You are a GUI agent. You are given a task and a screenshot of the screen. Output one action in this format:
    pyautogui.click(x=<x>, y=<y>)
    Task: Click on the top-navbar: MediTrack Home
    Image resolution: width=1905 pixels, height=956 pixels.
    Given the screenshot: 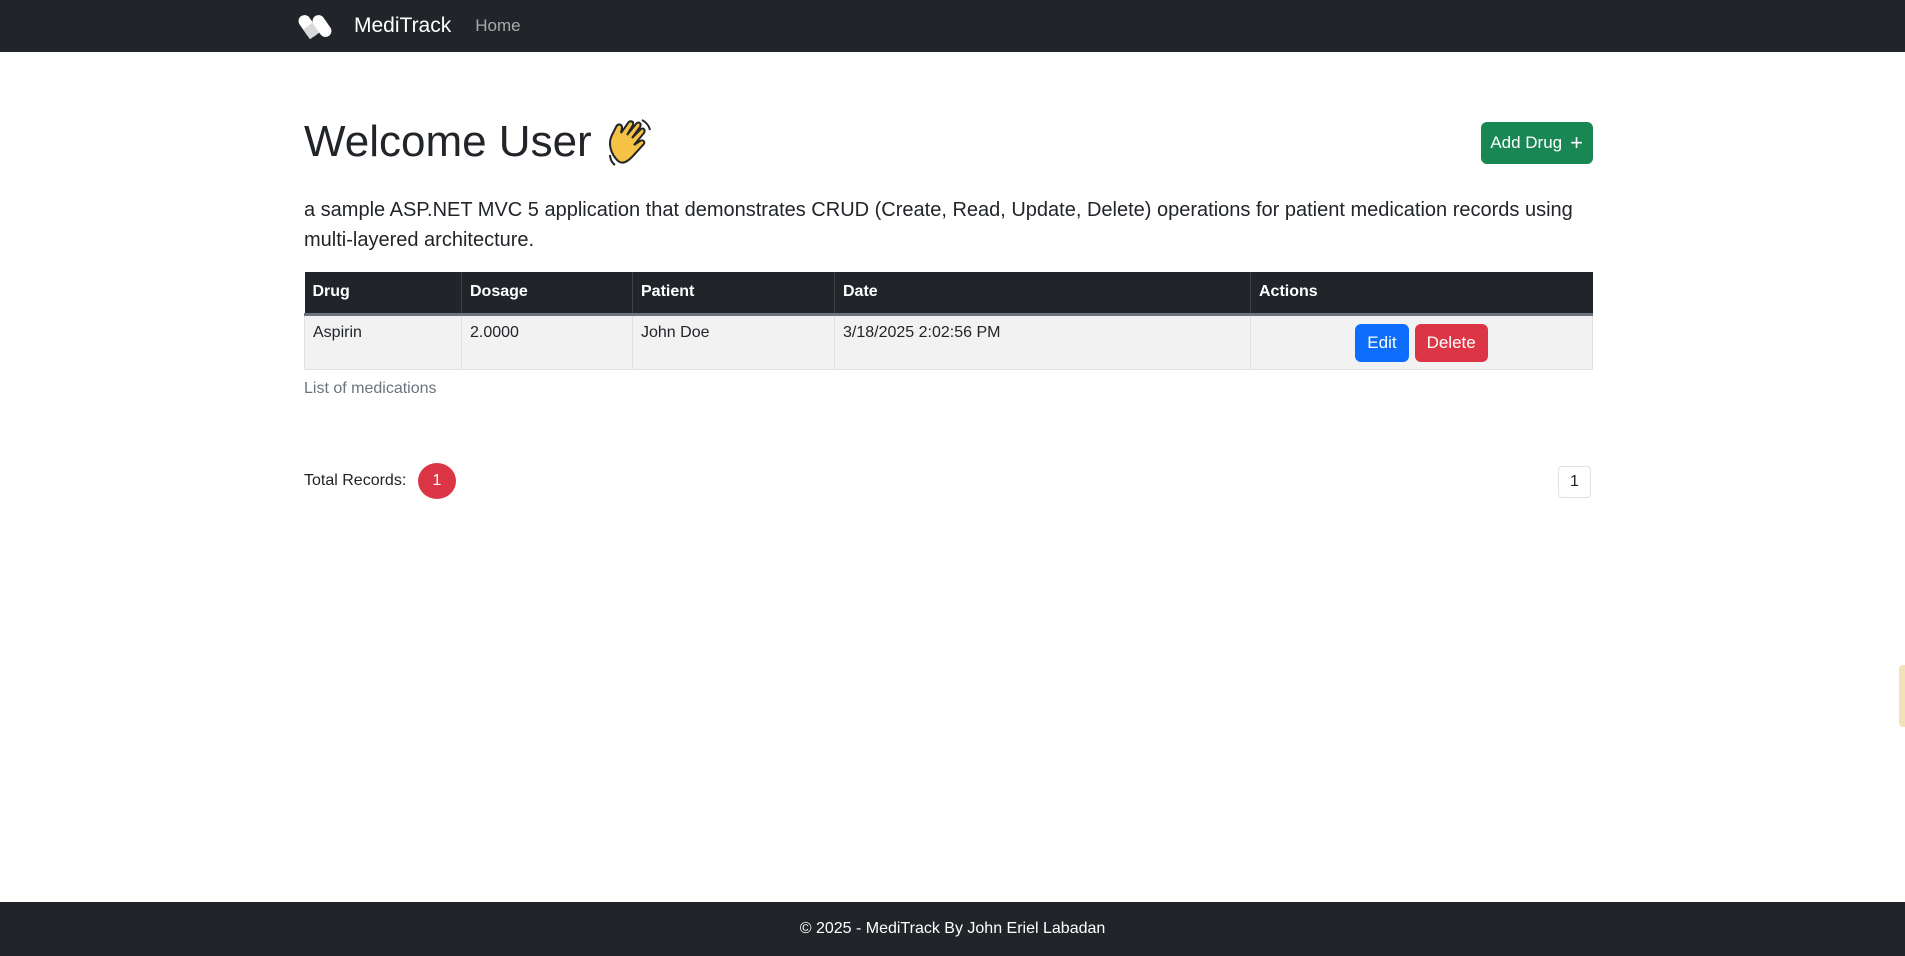 What is the action you would take?
    pyautogui.click(x=952, y=26)
    